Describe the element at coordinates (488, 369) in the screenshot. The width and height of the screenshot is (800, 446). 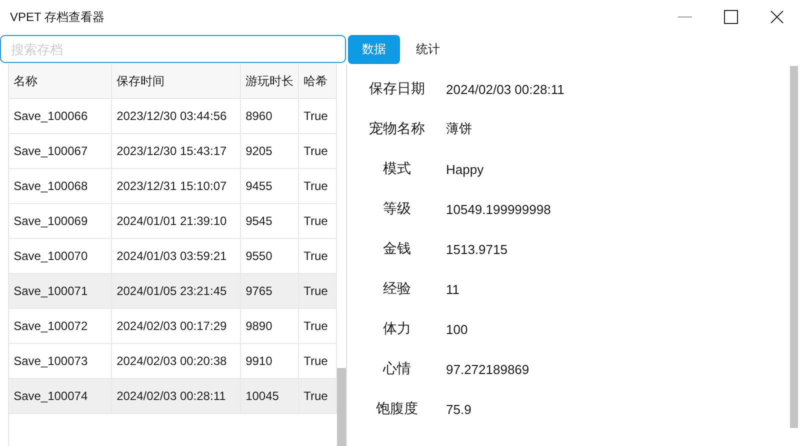
I see `field-value: 97.272189869` at that location.